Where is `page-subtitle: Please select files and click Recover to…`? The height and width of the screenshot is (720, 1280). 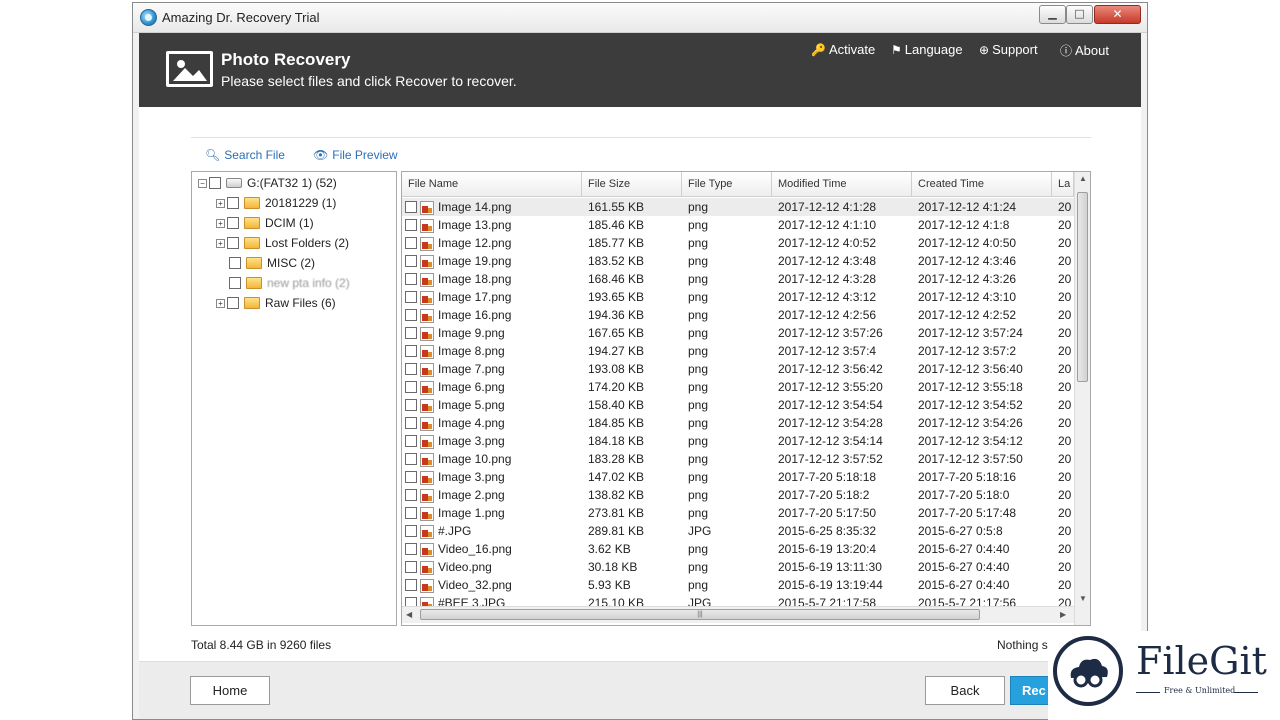 page-subtitle: Please select files and click Recover to… is located at coordinates (369, 81).